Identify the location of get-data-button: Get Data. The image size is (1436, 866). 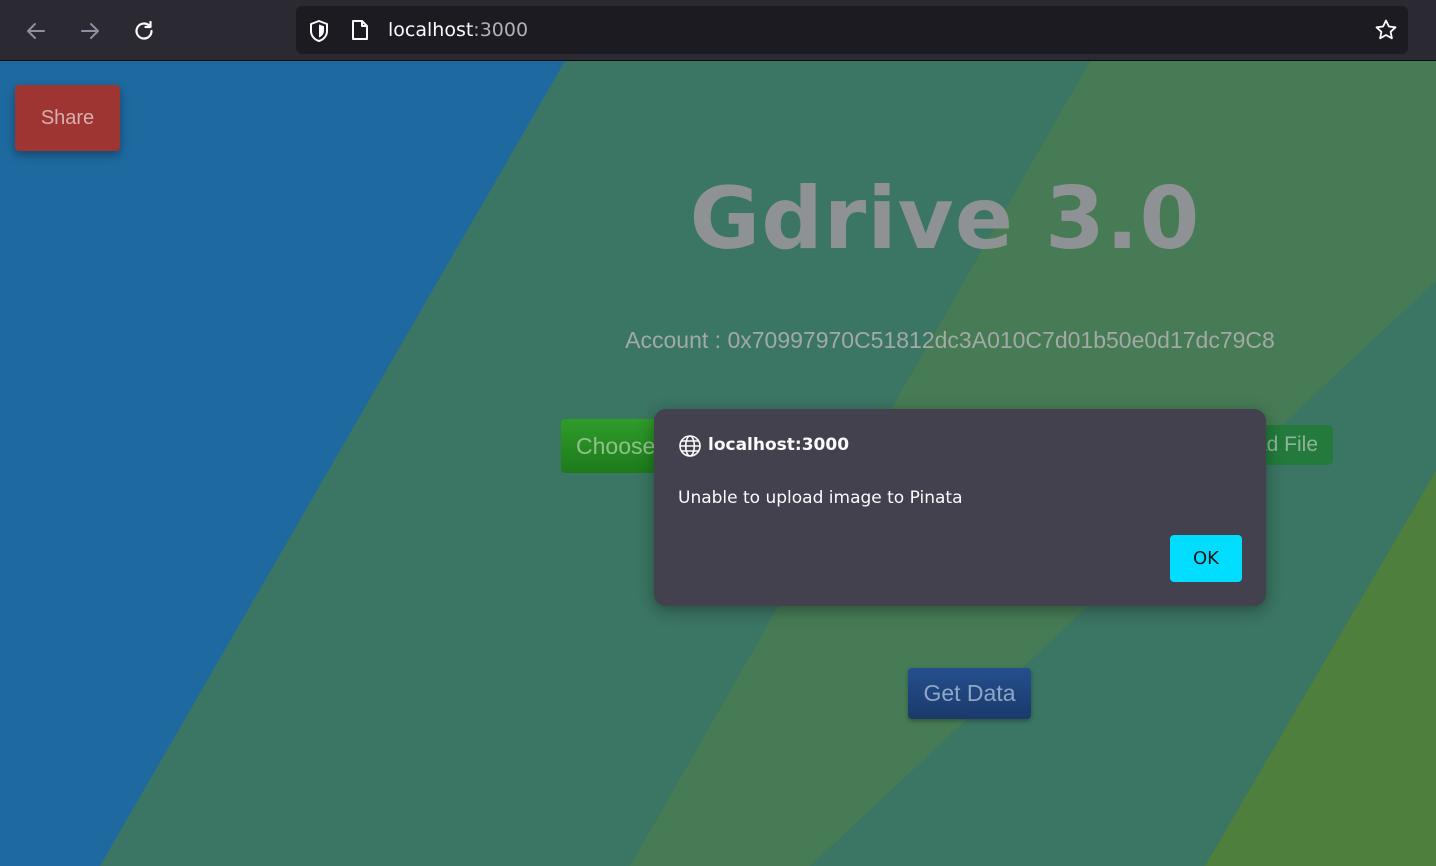
(969, 693).